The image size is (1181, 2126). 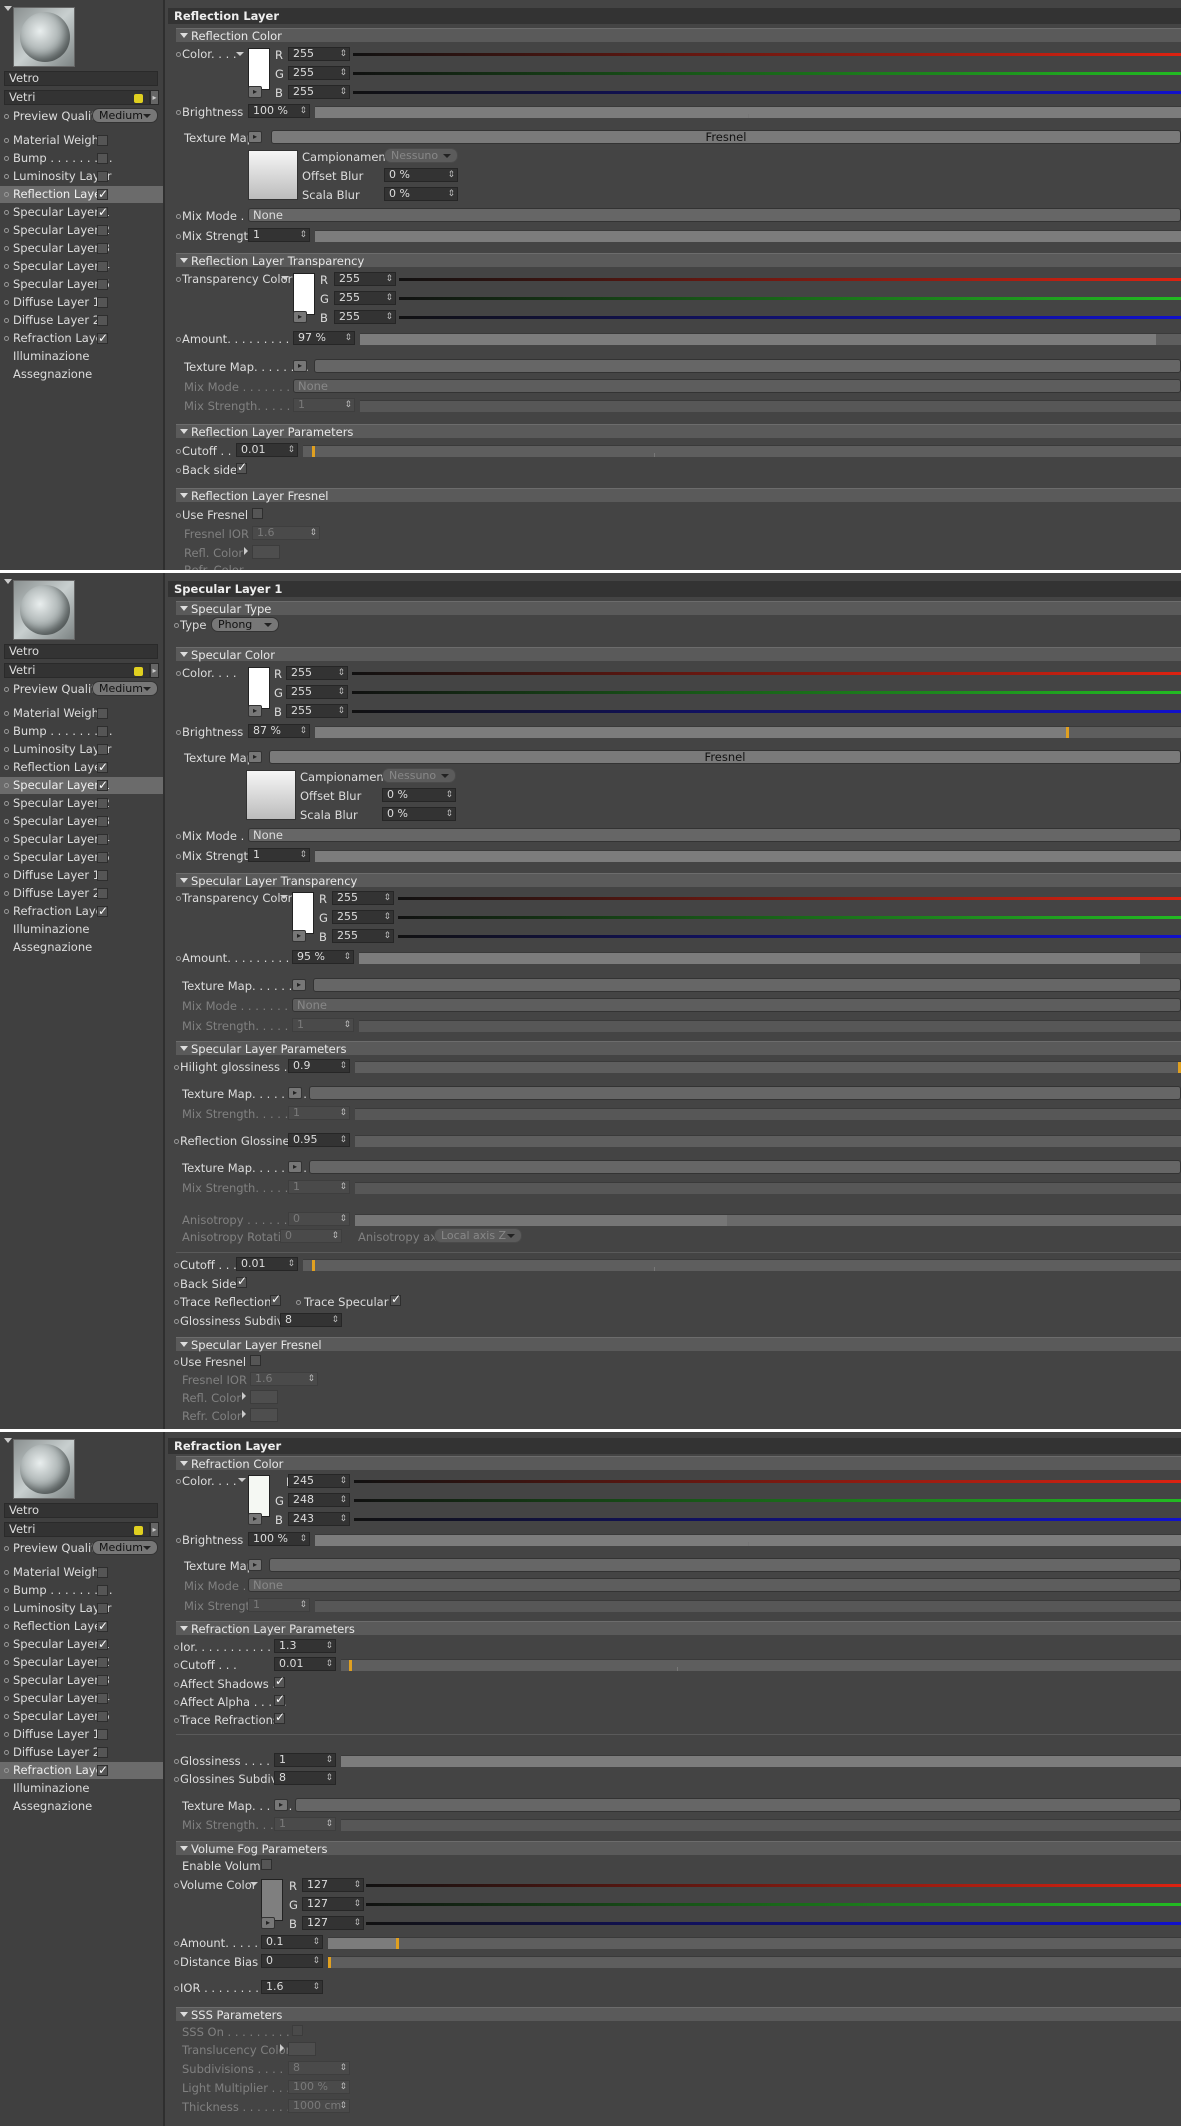 I want to click on section-refraction-color: Refraction Color, so click(x=678, y=1463).